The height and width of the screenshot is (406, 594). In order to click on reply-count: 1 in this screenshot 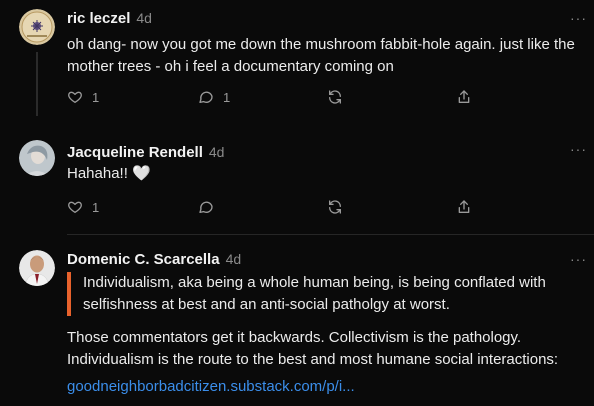, I will do `click(227, 97)`.